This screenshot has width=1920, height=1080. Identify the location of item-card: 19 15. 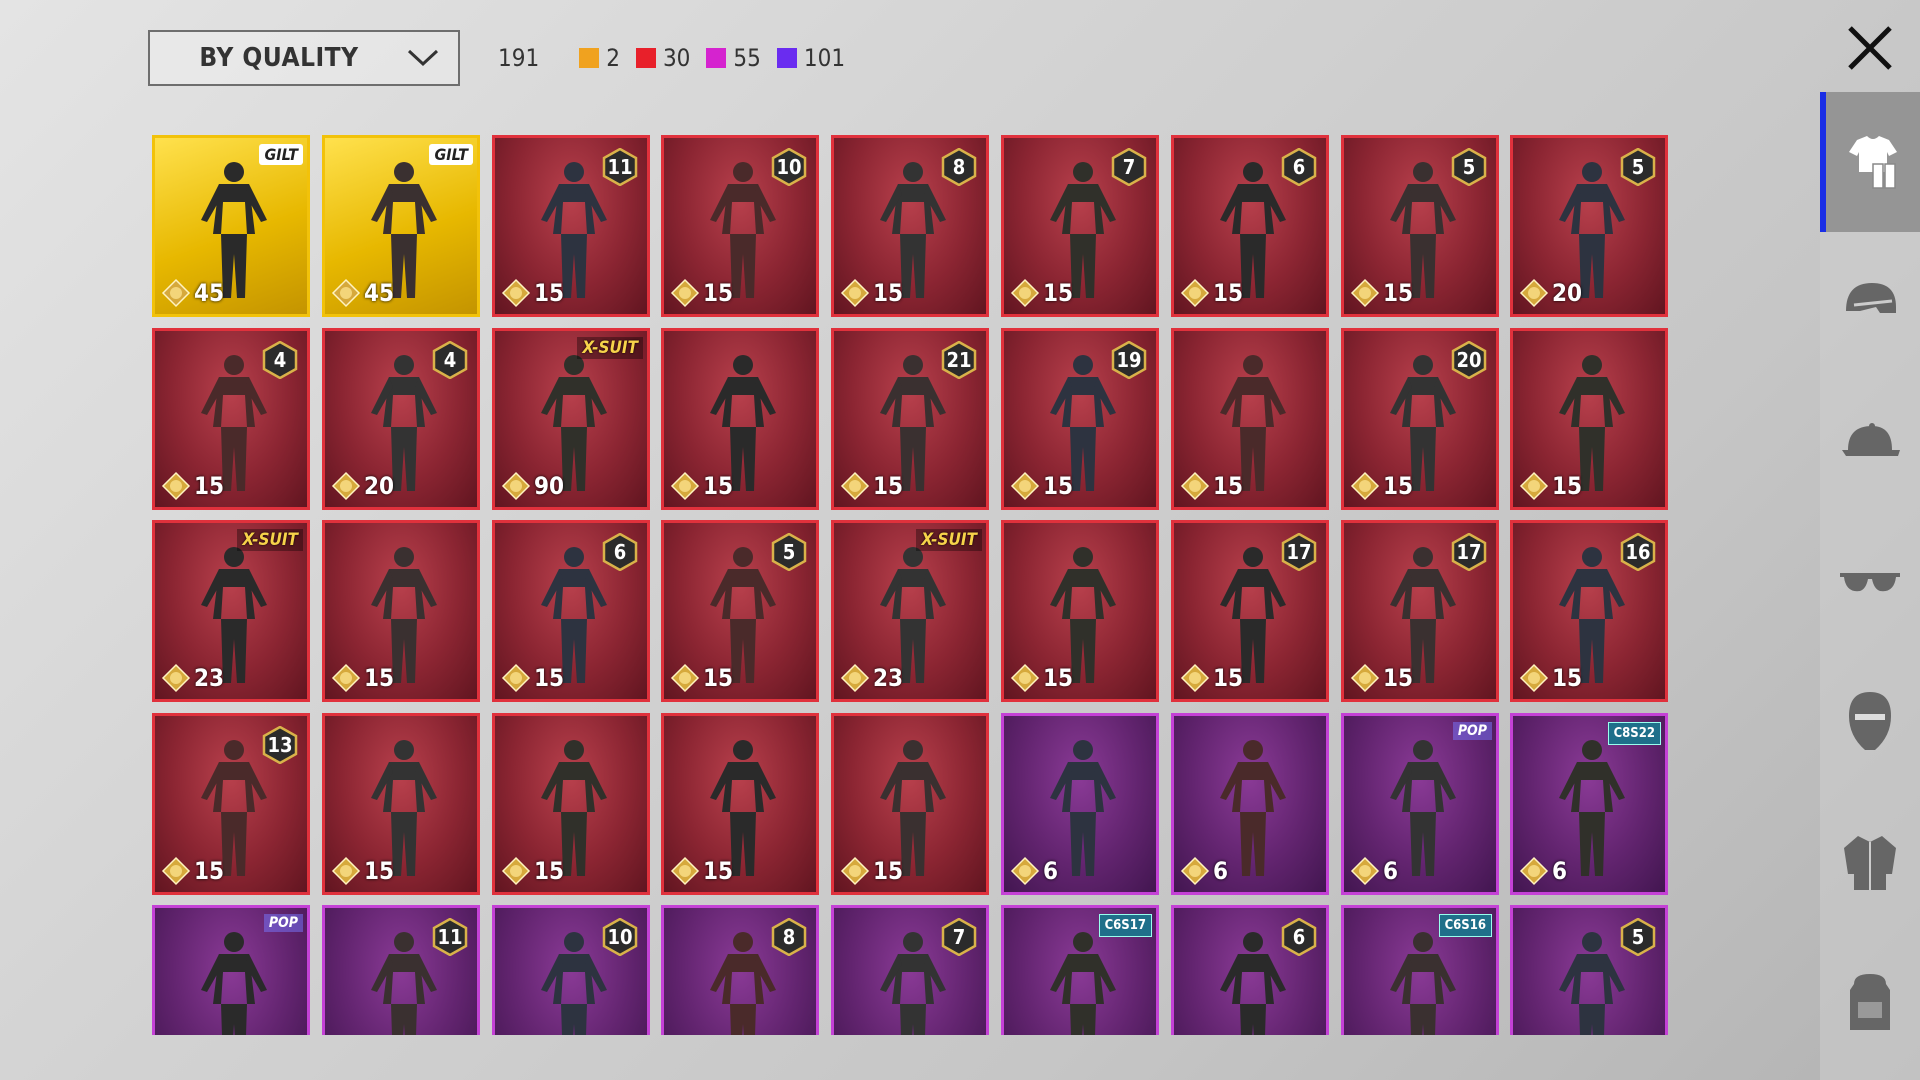
(1080, 419).